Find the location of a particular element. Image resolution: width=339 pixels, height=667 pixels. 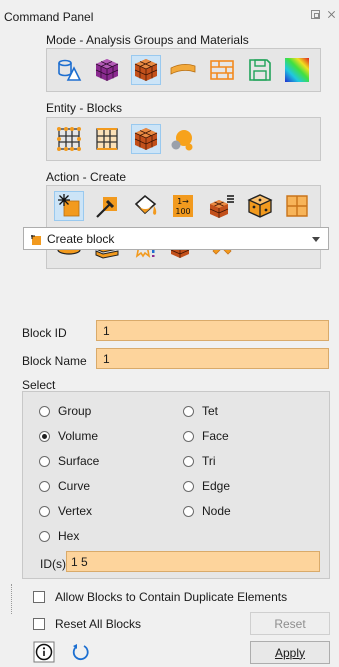

renumber-glyph-bottom: 100 is located at coordinates (182, 211).